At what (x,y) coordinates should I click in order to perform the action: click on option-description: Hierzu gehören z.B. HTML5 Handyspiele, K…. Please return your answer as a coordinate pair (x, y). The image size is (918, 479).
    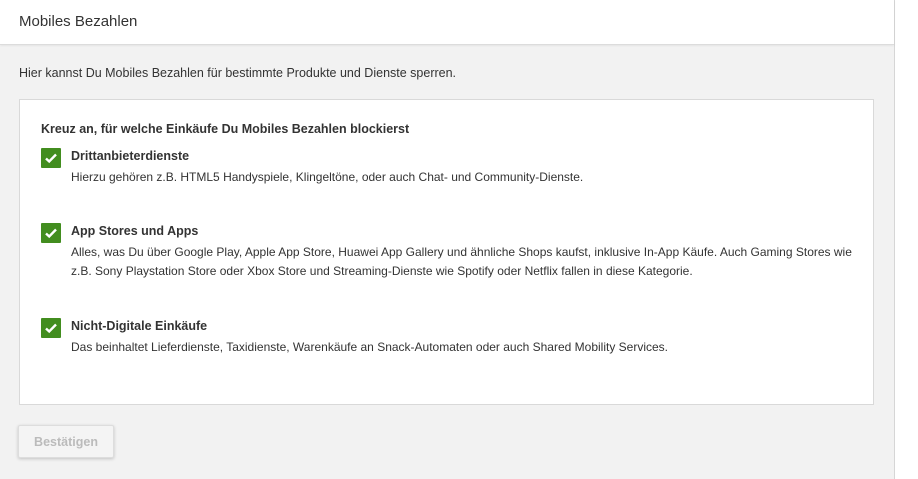
    Looking at the image, I should click on (327, 177).